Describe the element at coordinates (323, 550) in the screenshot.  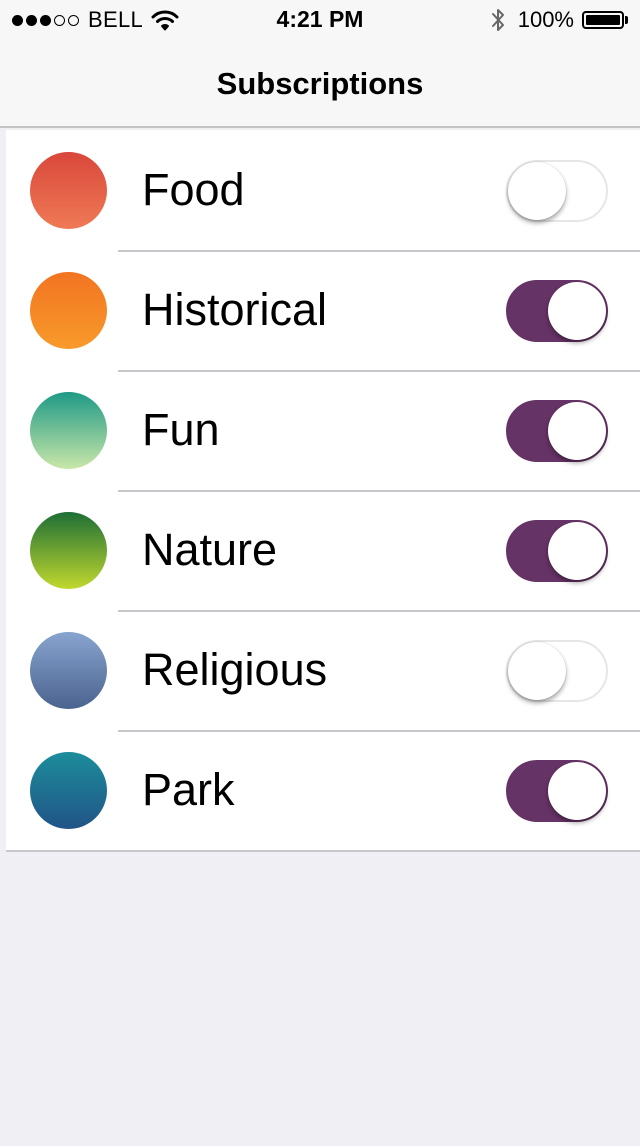
I see `list-item: Nature` at that location.